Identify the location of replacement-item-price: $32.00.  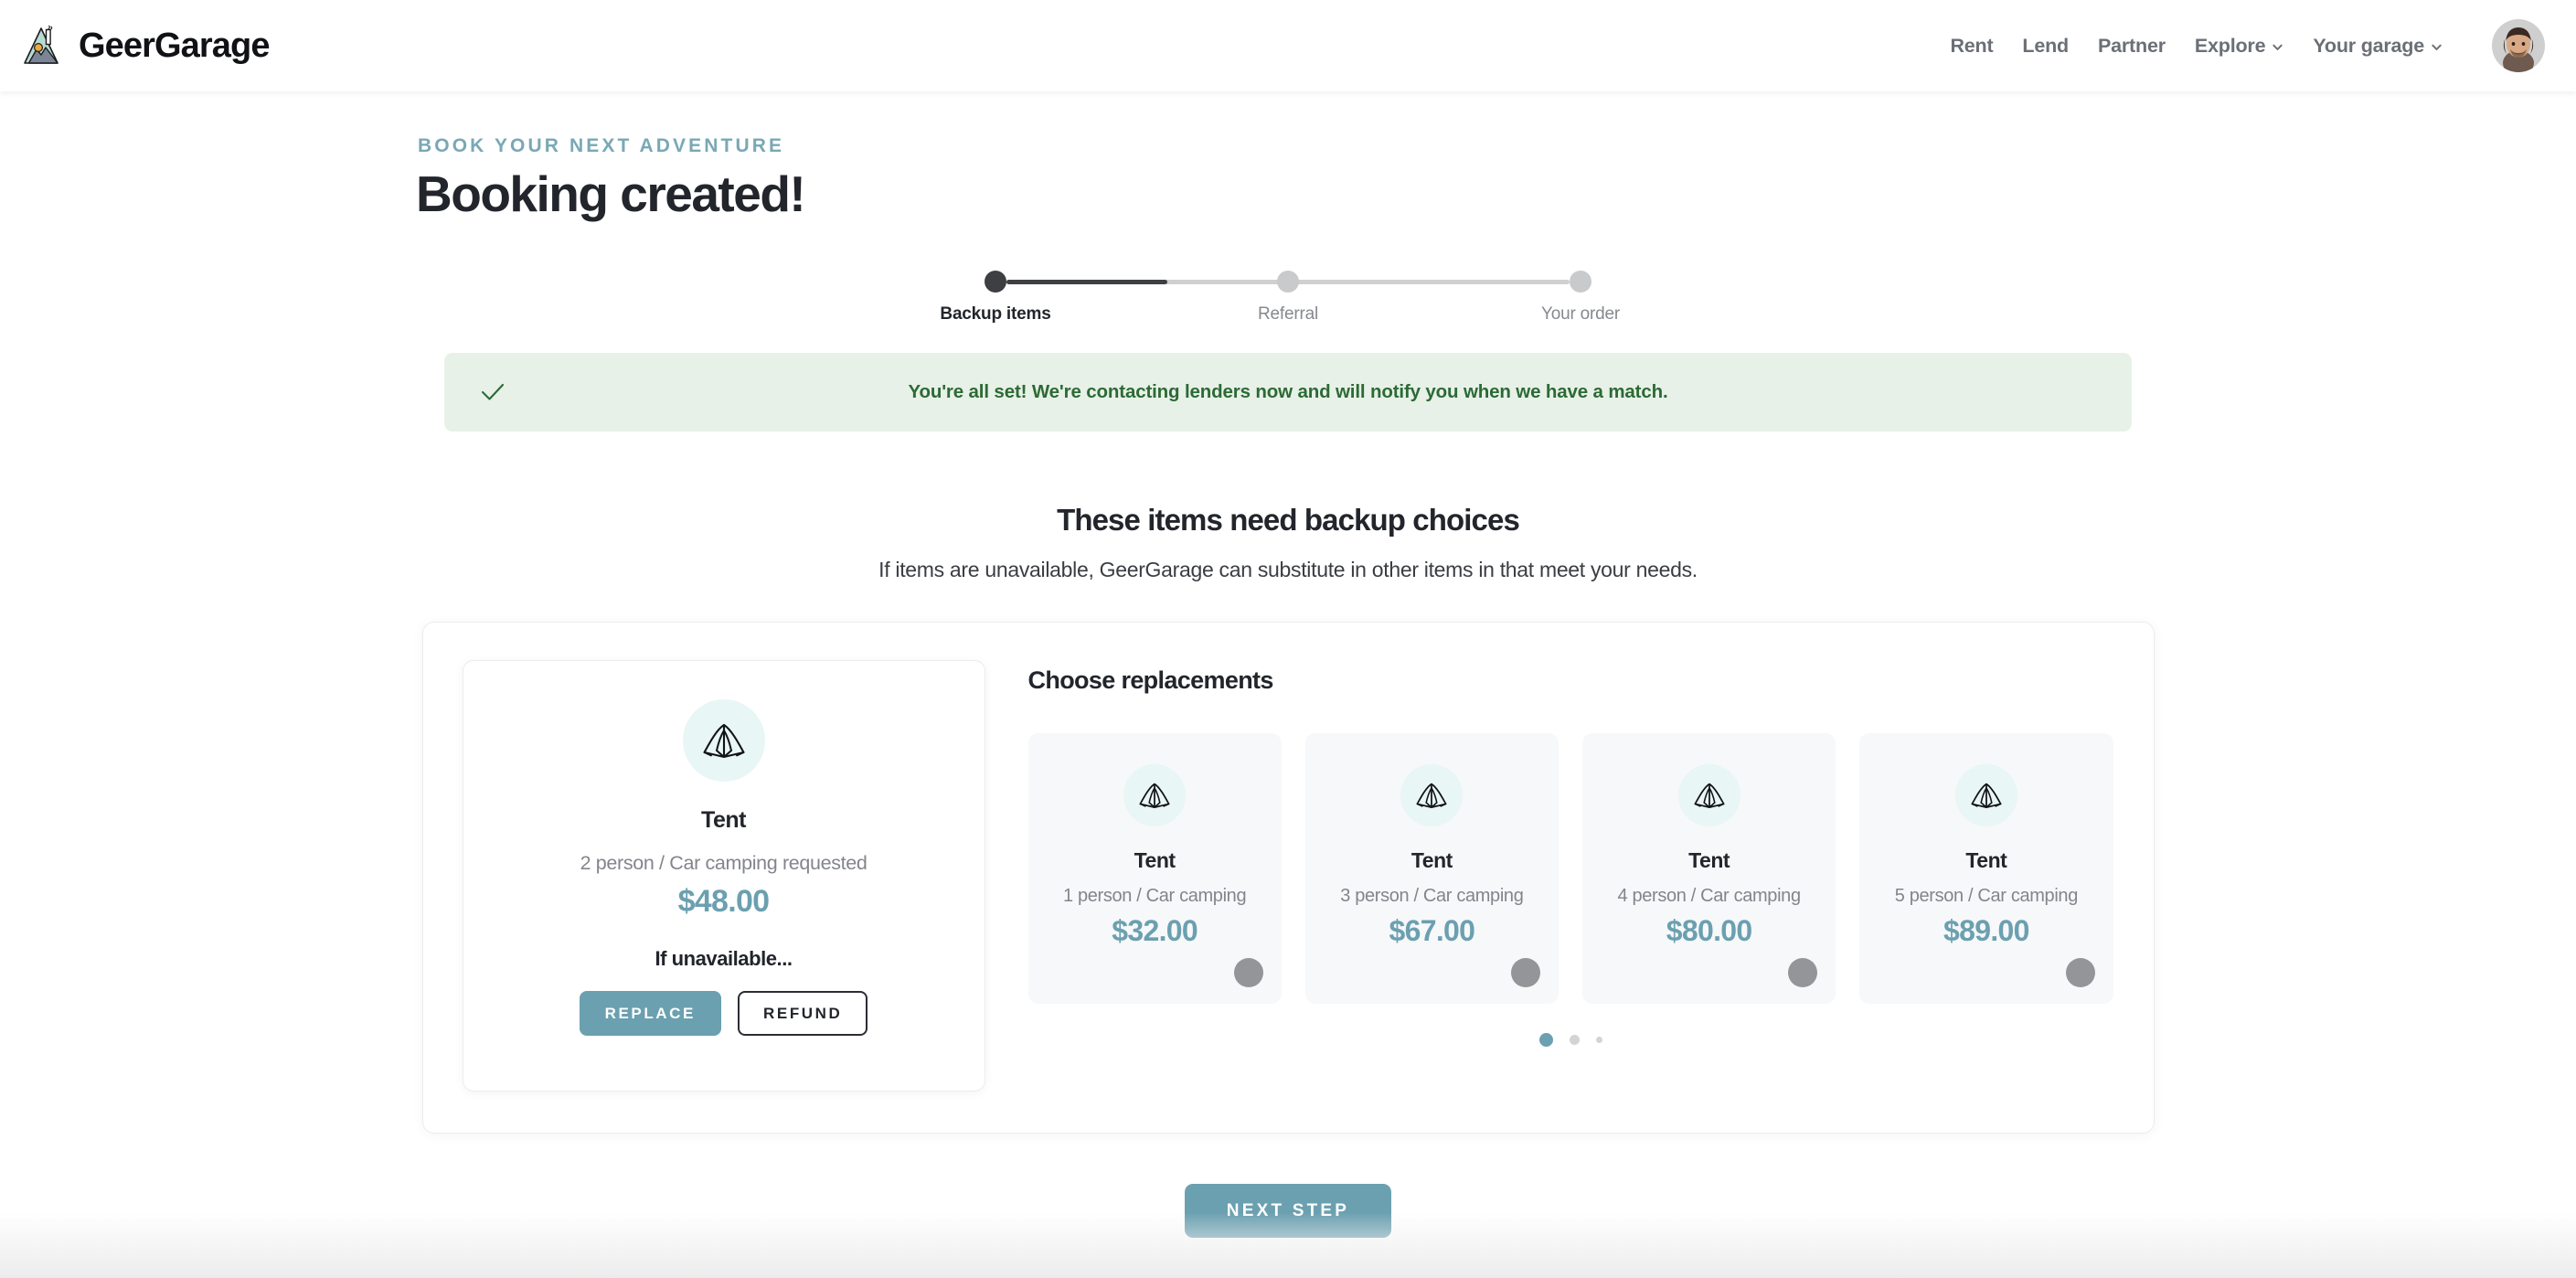
(1155, 930).